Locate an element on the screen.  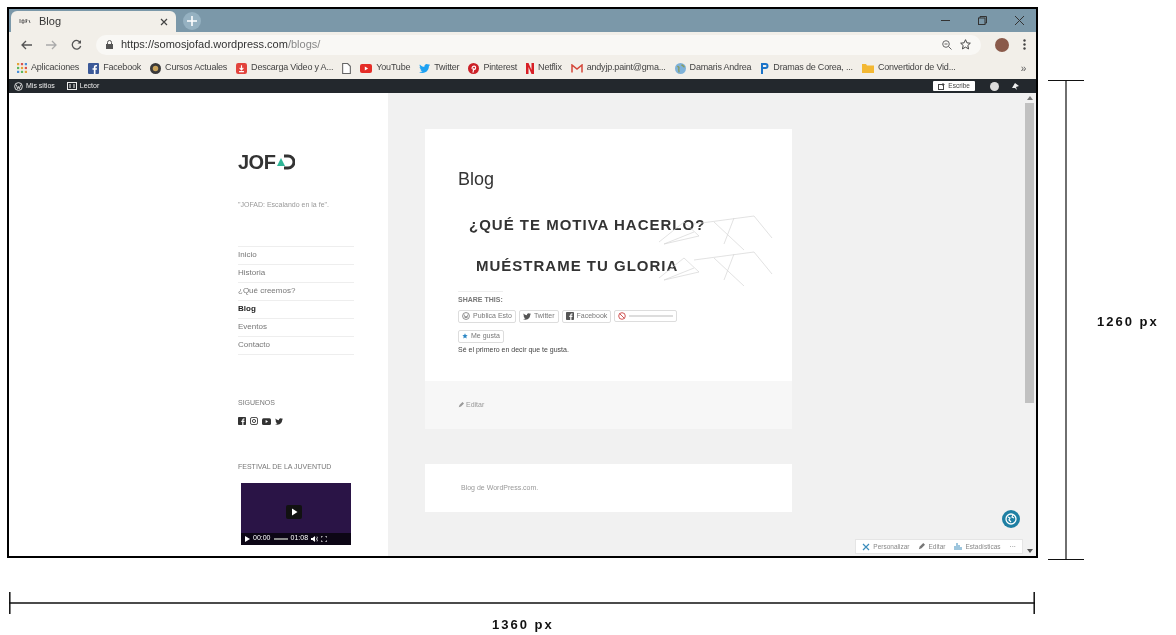
scroll-down-icon is located at coordinates (1029, 551).